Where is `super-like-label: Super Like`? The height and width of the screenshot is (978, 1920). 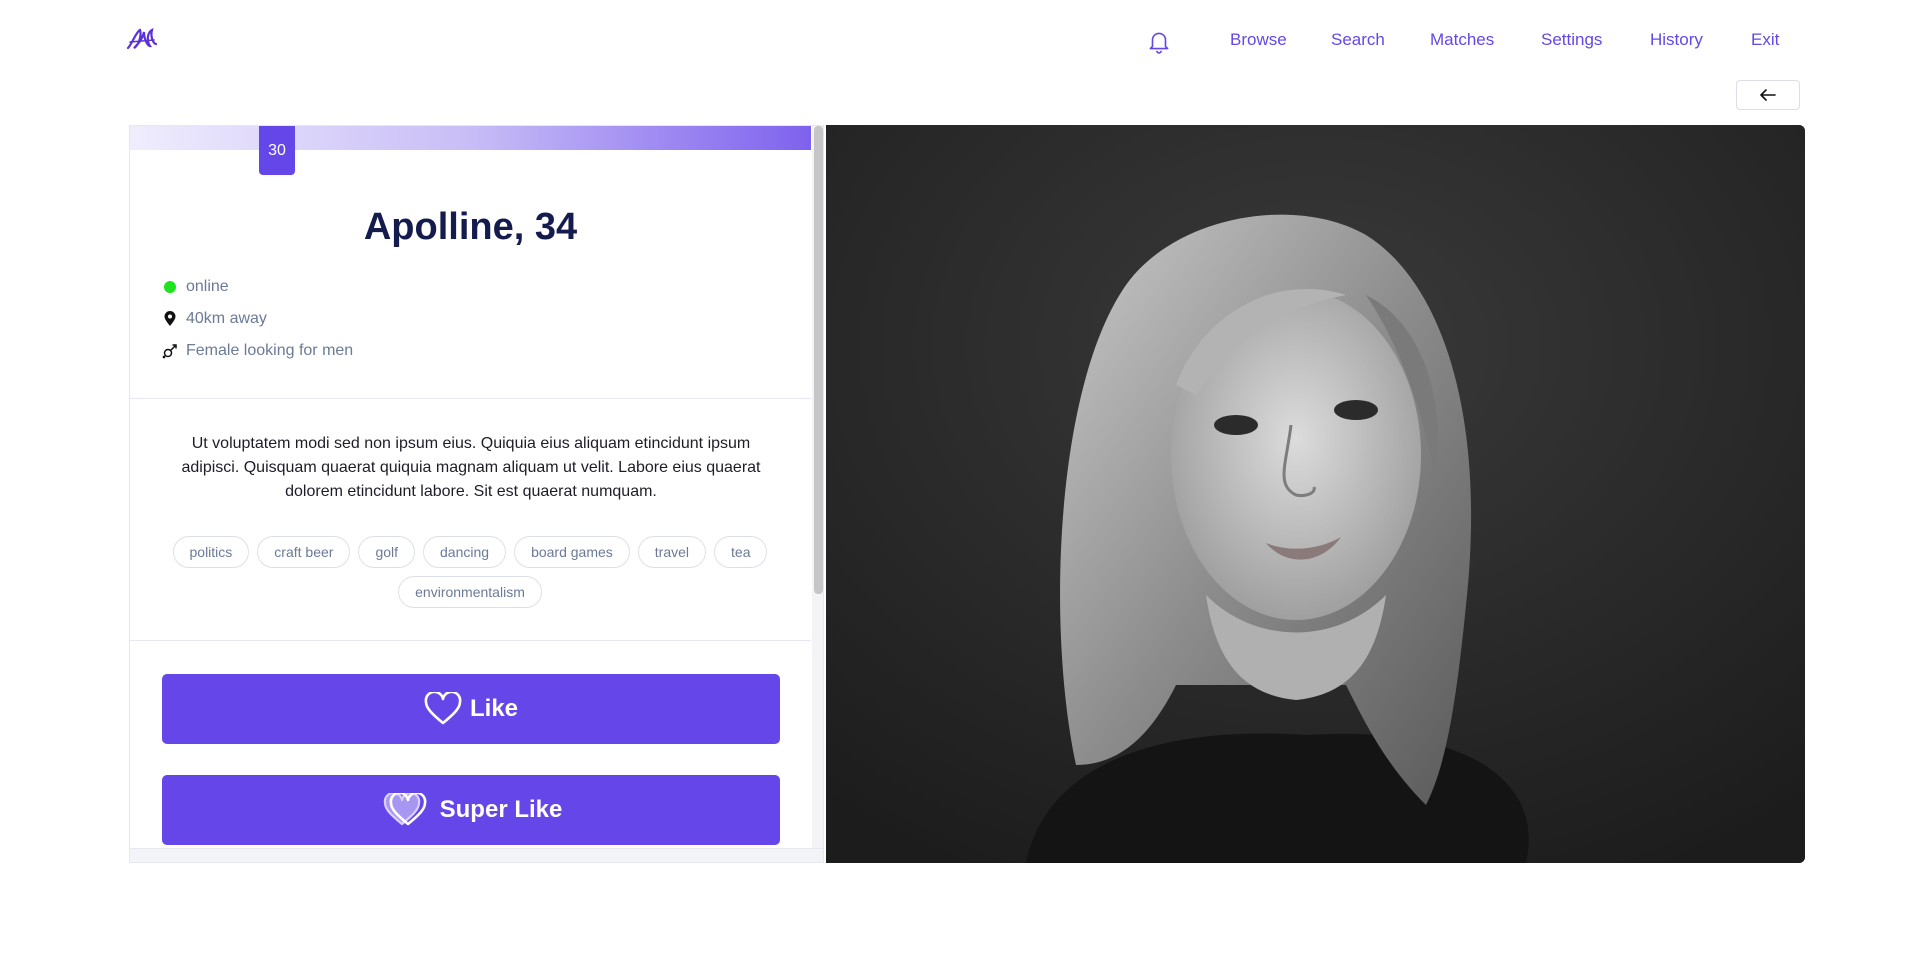 super-like-label: Super Like is located at coordinates (501, 809).